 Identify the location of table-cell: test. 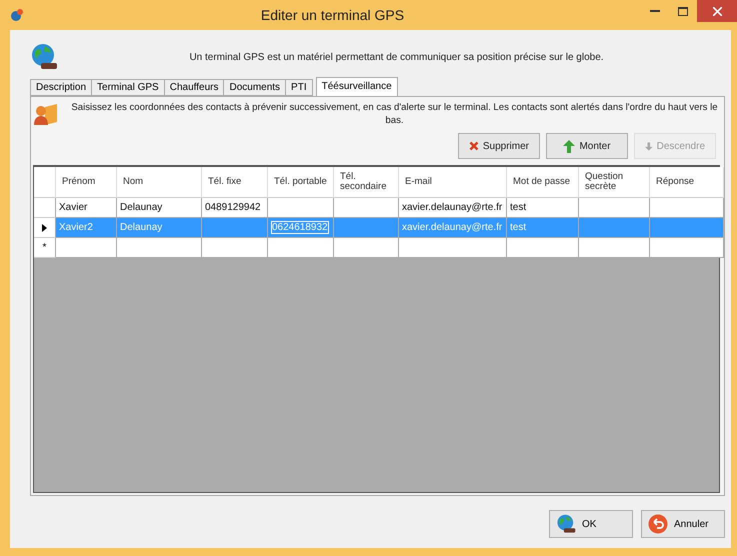
(543, 208).